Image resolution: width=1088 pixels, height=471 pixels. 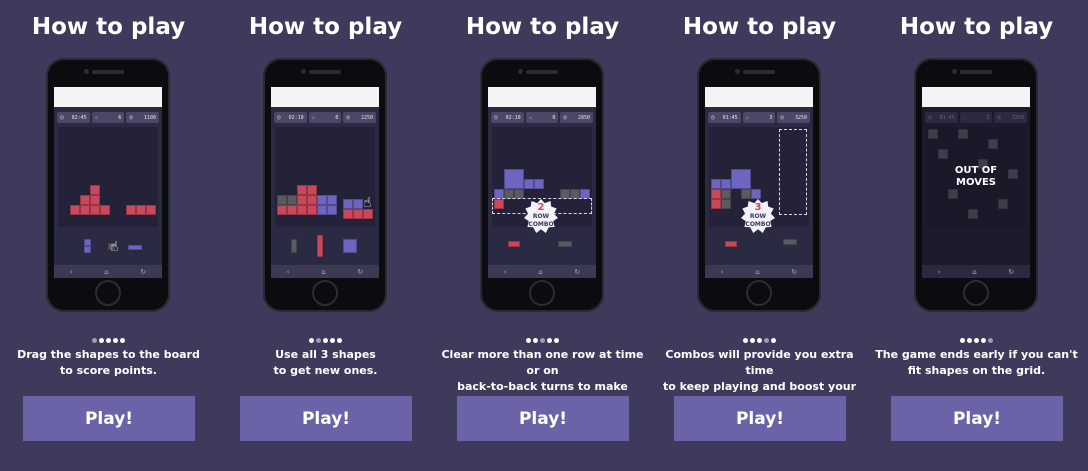 I want to click on phone-mockup: ◷ 01:45 ☆ 3 ◎ 3250 3 ROW COMBO ‹ ⌂ ↻, so click(x=759, y=185).